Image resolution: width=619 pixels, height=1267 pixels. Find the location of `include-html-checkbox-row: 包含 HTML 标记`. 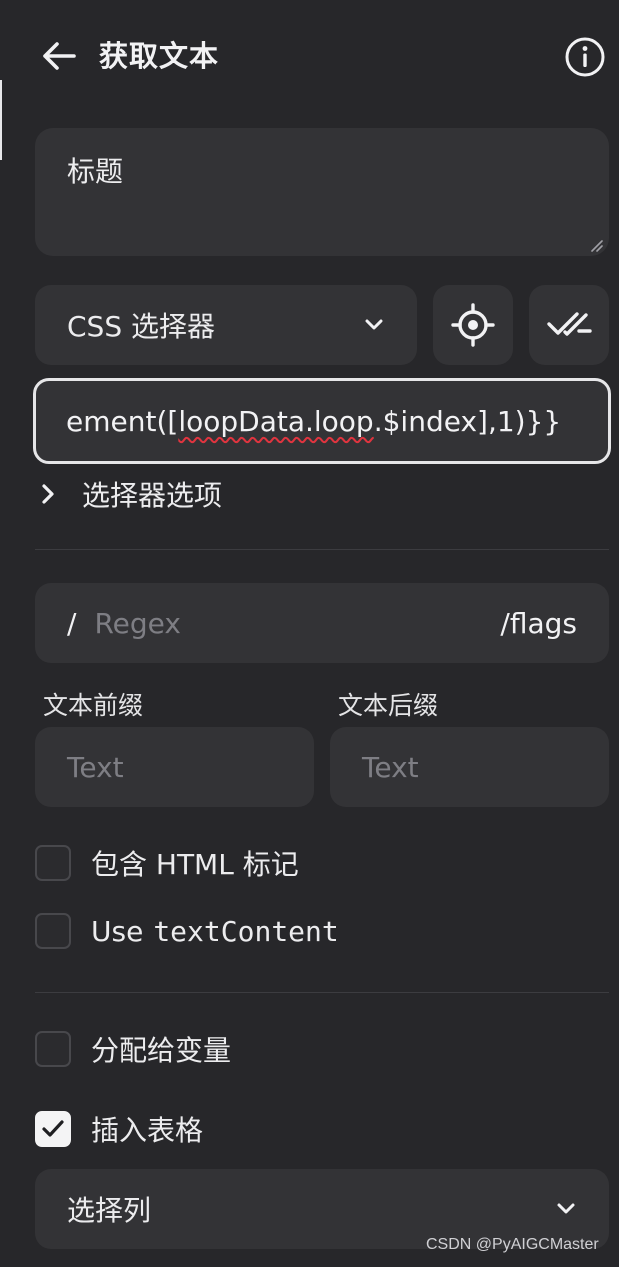

include-html-checkbox-row: 包含 HTML 标记 is located at coordinates (167, 863).